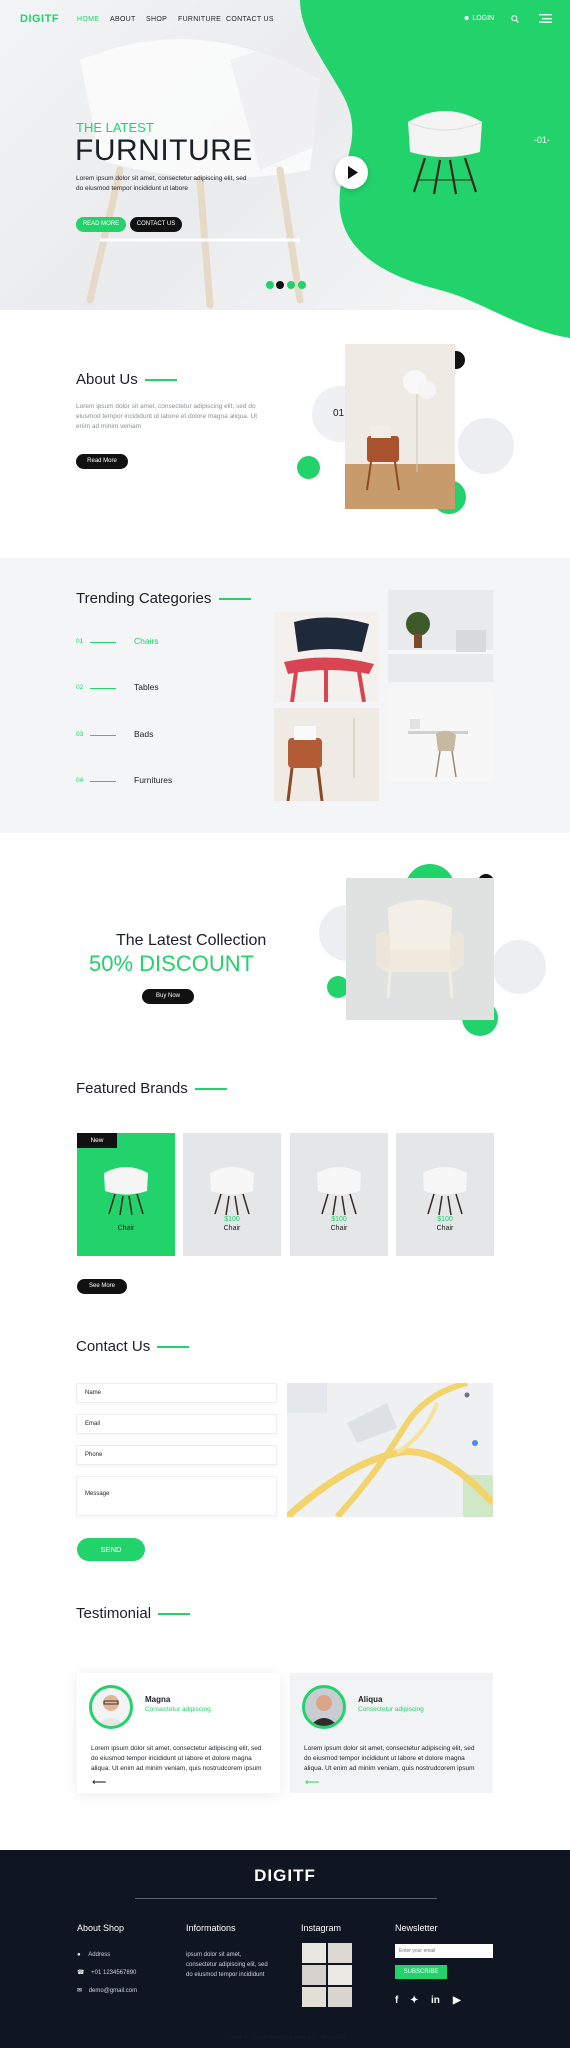 The width and height of the screenshot is (570, 2048). What do you see at coordinates (390, 1450) in the screenshot?
I see `map-image` at bounding box center [390, 1450].